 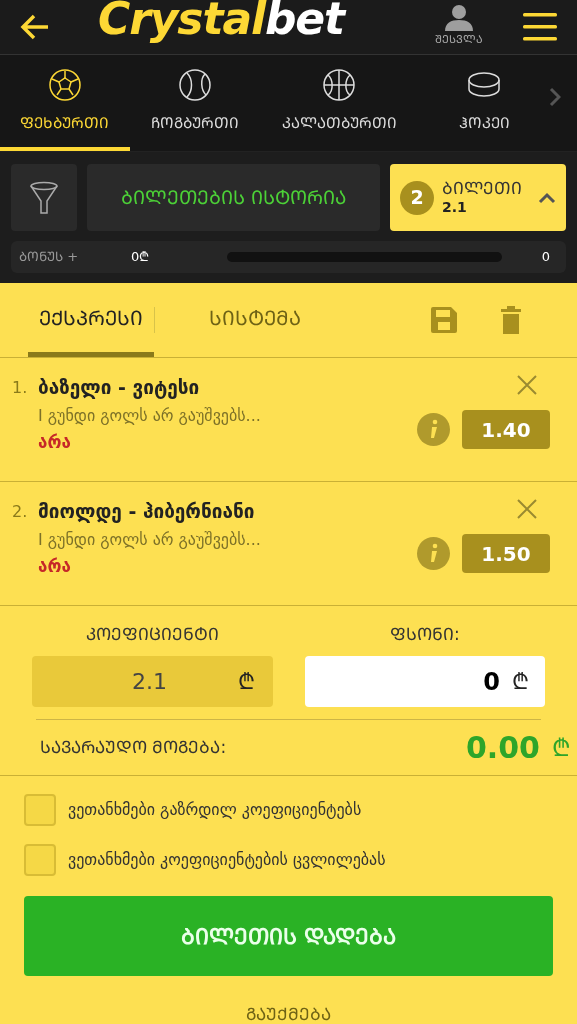 What do you see at coordinates (511, 320) in the screenshot?
I see `trash-icon` at bounding box center [511, 320].